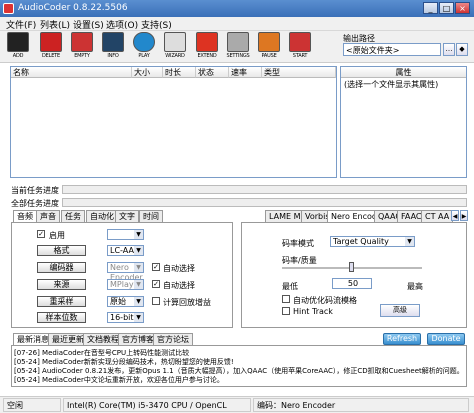 Image resolution: width=474 pixels, height=413 pixels. Describe the element at coordinates (300, 47) in the screenshot. I see `start-button: START` at that location.